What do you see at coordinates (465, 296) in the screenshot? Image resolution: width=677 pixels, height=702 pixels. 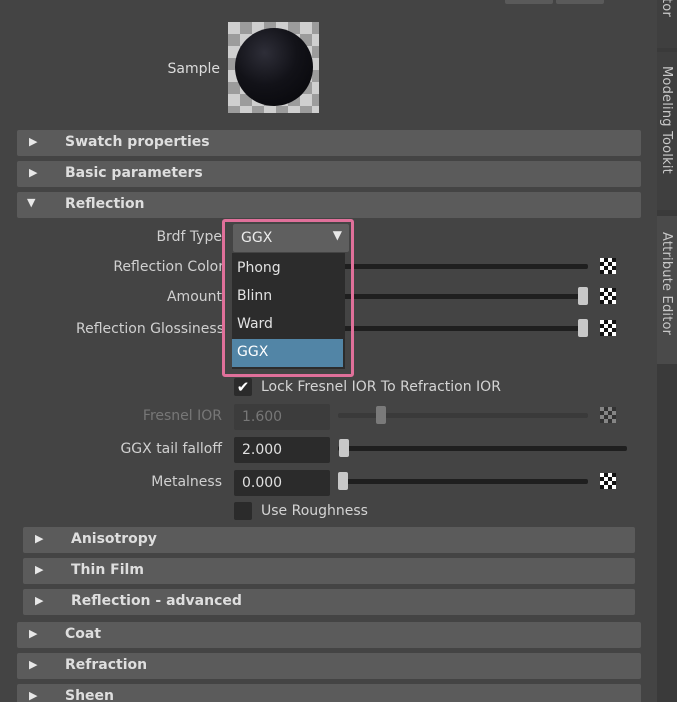 I see `amount-slider` at bounding box center [465, 296].